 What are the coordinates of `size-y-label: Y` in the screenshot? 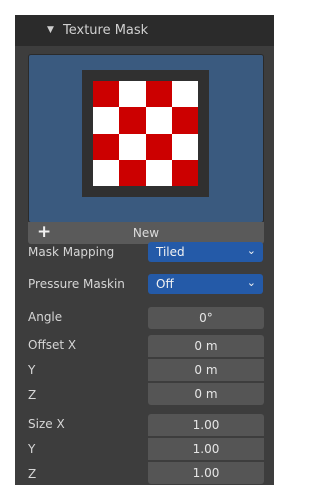 It's located at (32, 449).